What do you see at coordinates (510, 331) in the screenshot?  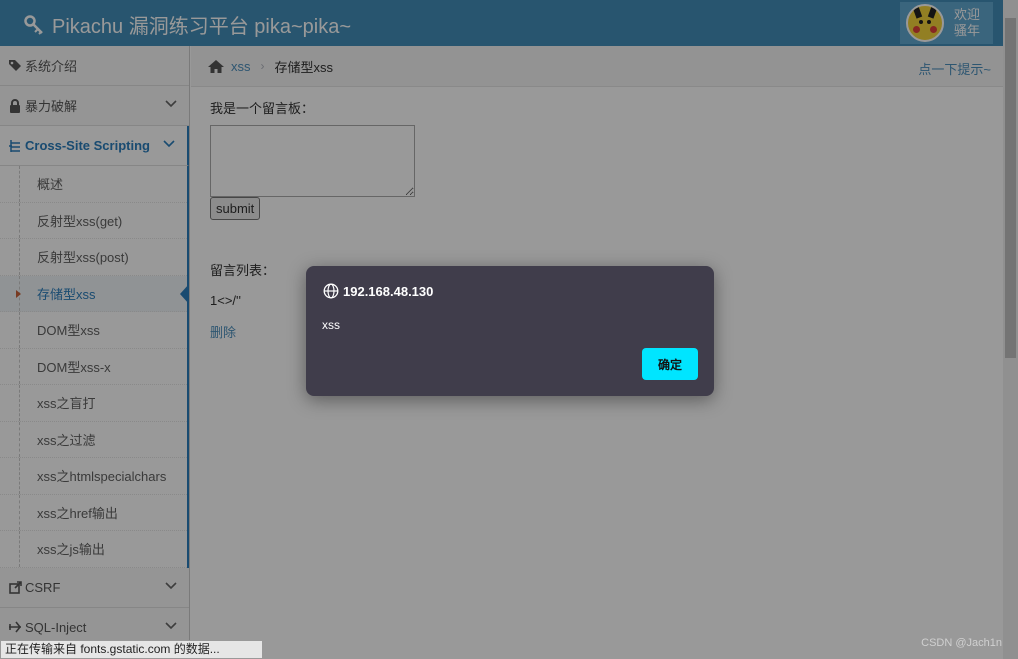 I see `alert-dialog: 192.168.48.130 xss 确定` at bounding box center [510, 331].